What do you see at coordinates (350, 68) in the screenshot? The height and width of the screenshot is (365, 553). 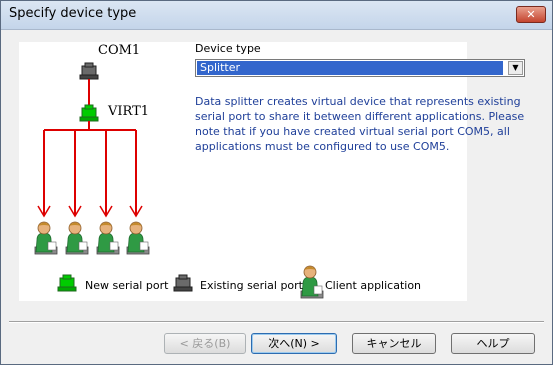 I see `device-type-selected: Splitter` at bounding box center [350, 68].